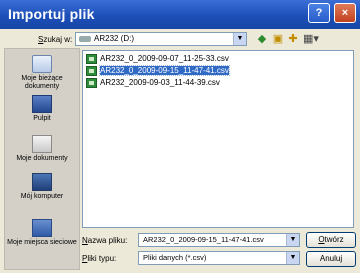  What do you see at coordinates (99, 258) in the screenshot?
I see `filetype-label: Pliki typu:` at bounding box center [99, 258].